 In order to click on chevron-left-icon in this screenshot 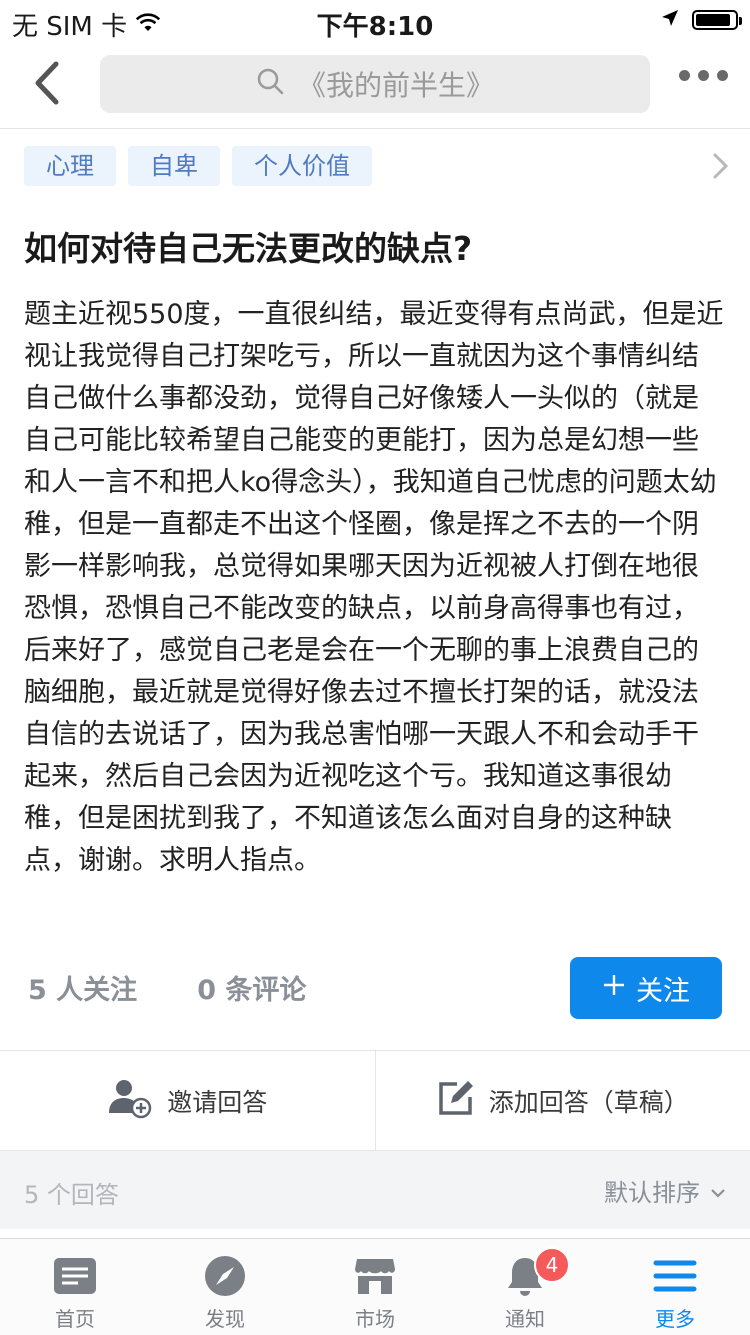, I will do `click(48, 83)`.